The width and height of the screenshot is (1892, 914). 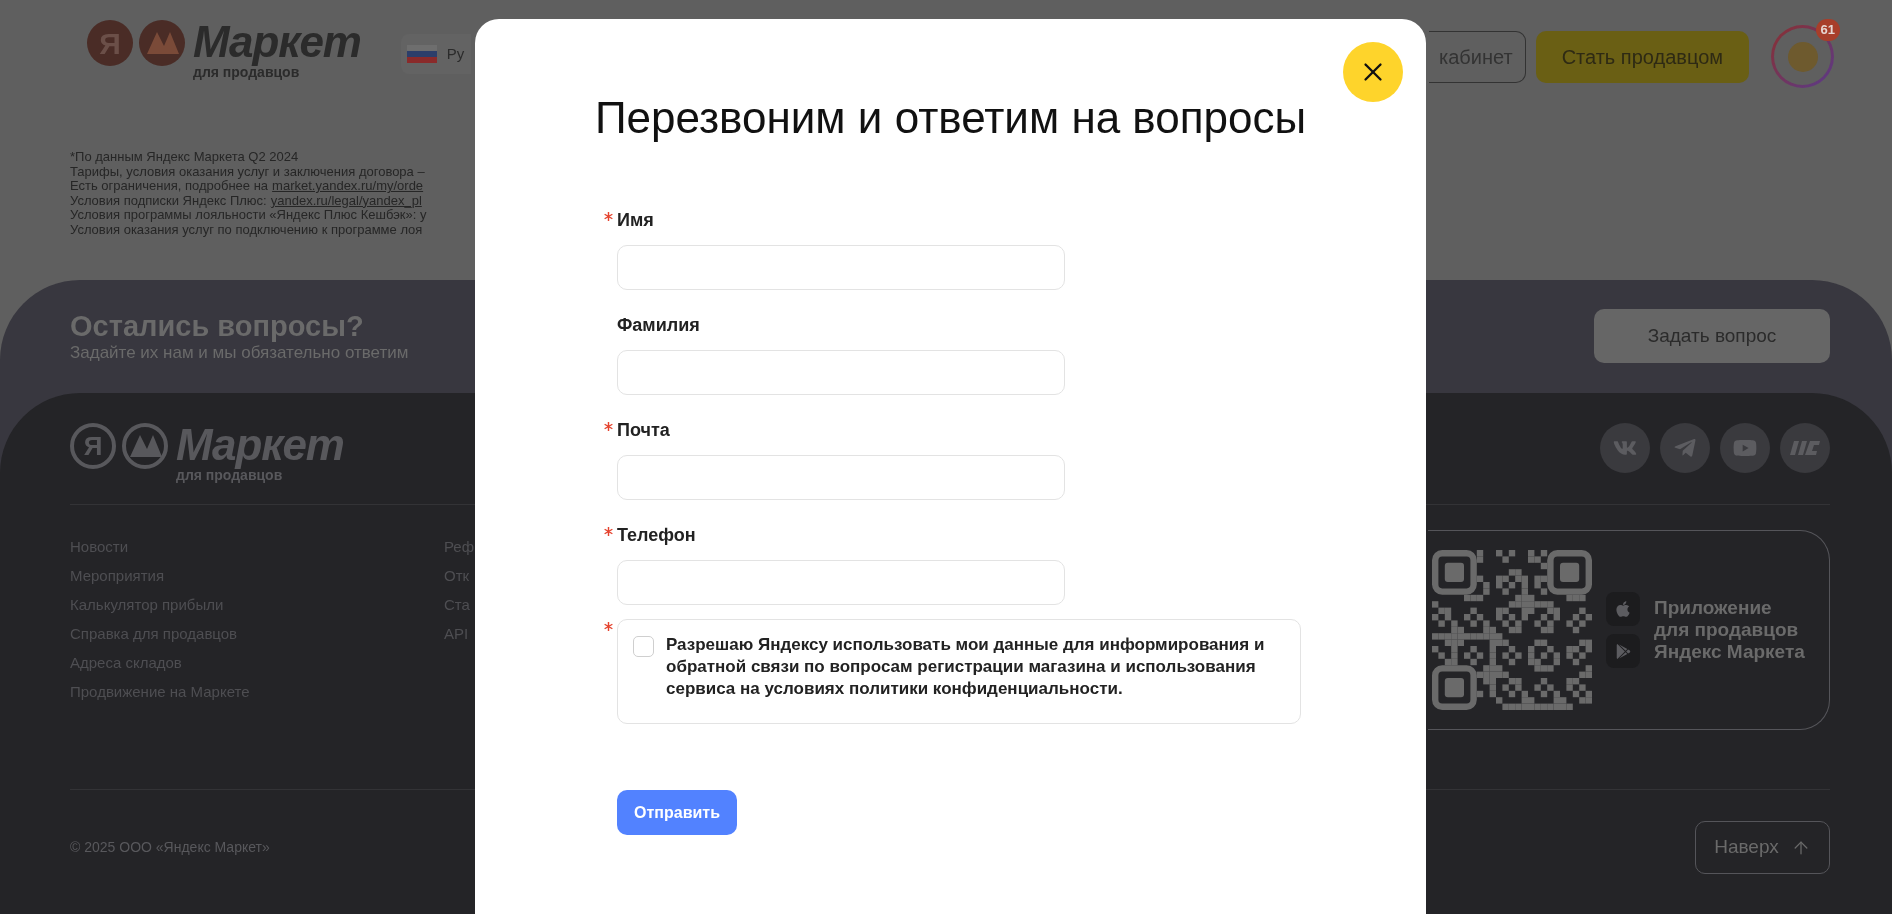 What do you see at coordinates (455, 53) in the screenshot?
I see `language-label: Ру` at bounding box center [455, 53].